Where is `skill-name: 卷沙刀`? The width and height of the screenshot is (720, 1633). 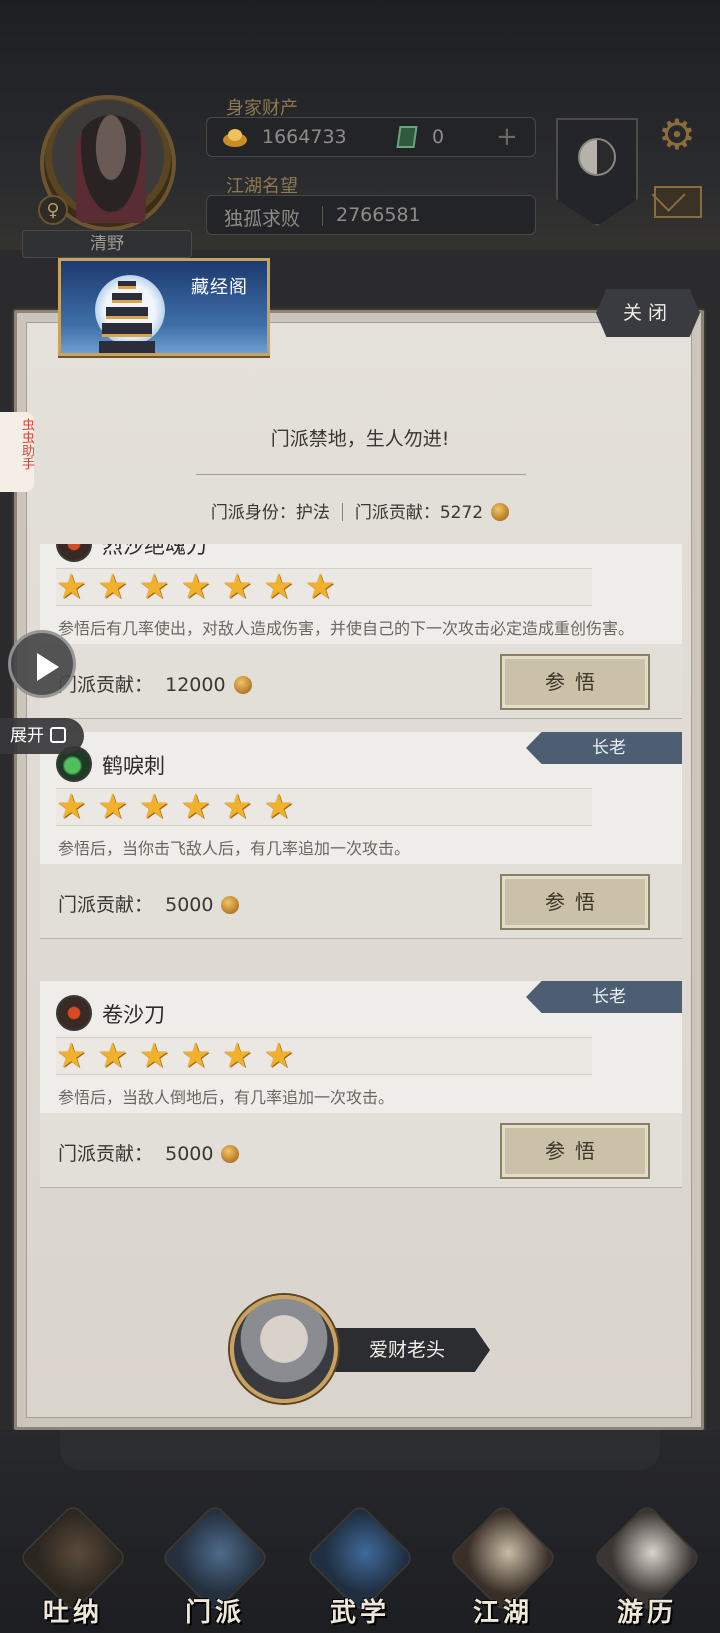
skill-name: 卷沙刀 is located at coordinates (133, 1015).